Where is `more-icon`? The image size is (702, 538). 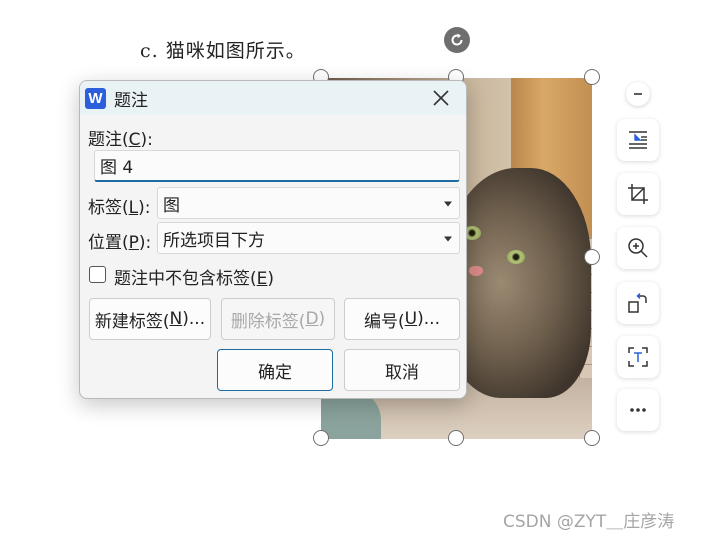 more-icon is located at coordinates (638, 410).